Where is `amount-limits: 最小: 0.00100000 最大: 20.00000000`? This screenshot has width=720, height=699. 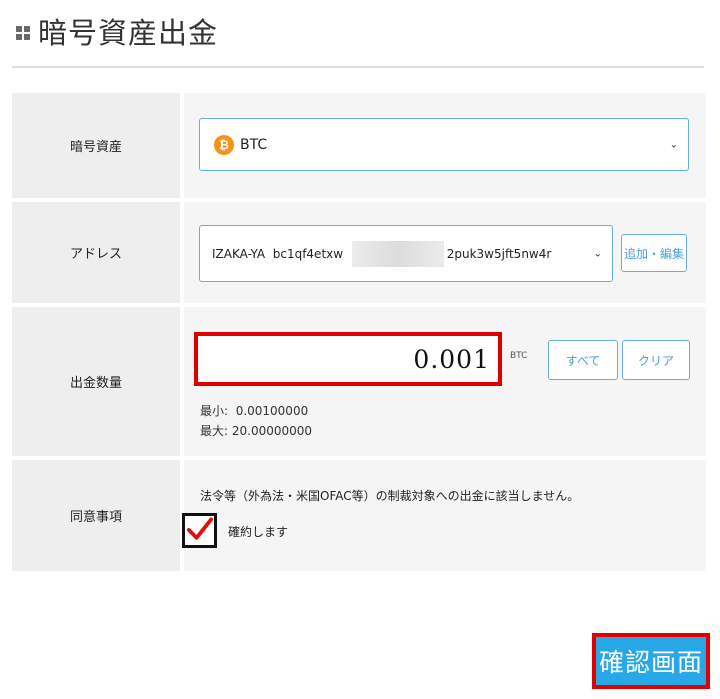 amount-limits: 最小: 0.00100000 最大: 20.00000000 is located at coordinates (256, 421).